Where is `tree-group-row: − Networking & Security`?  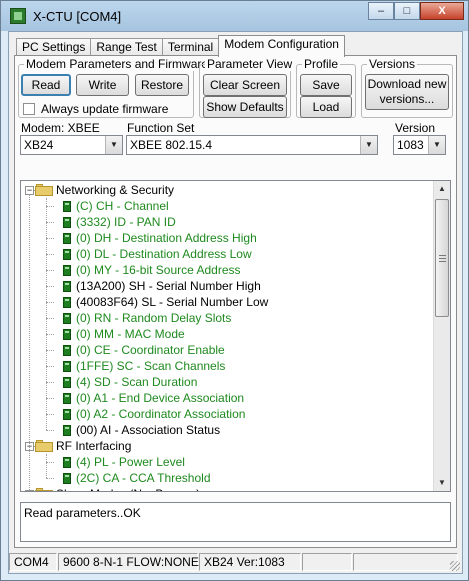
tree-group-row: − Networking & Security is located at coordinates (227, 190).